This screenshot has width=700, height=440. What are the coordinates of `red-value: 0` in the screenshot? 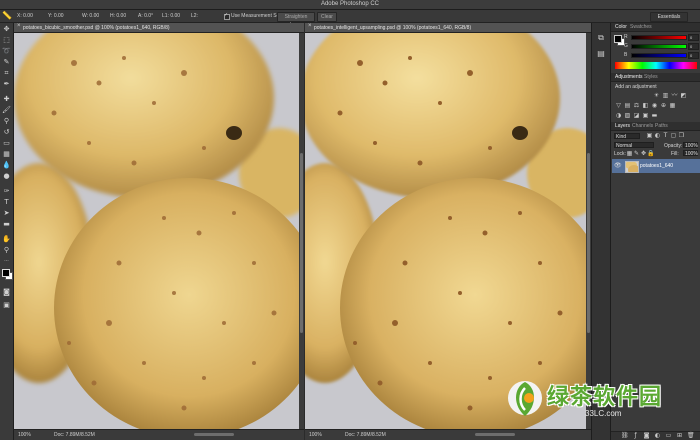 It's located at (693, 37).